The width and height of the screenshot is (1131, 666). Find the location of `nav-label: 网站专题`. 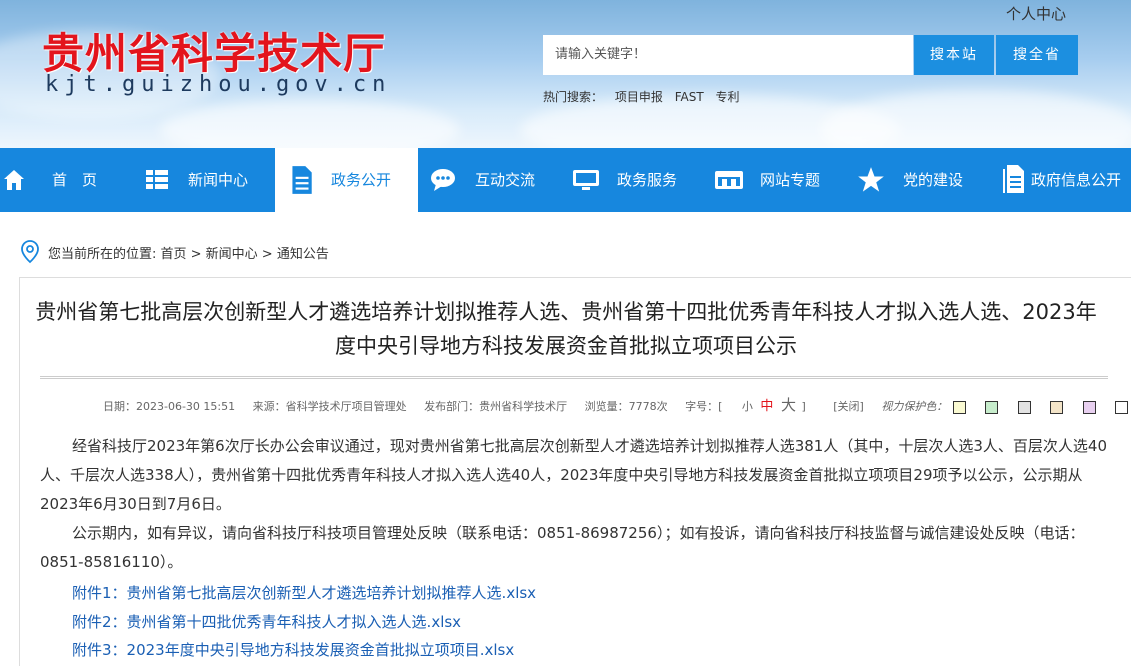

nav-label: 网站专题 is located at coordinates (790, 180).